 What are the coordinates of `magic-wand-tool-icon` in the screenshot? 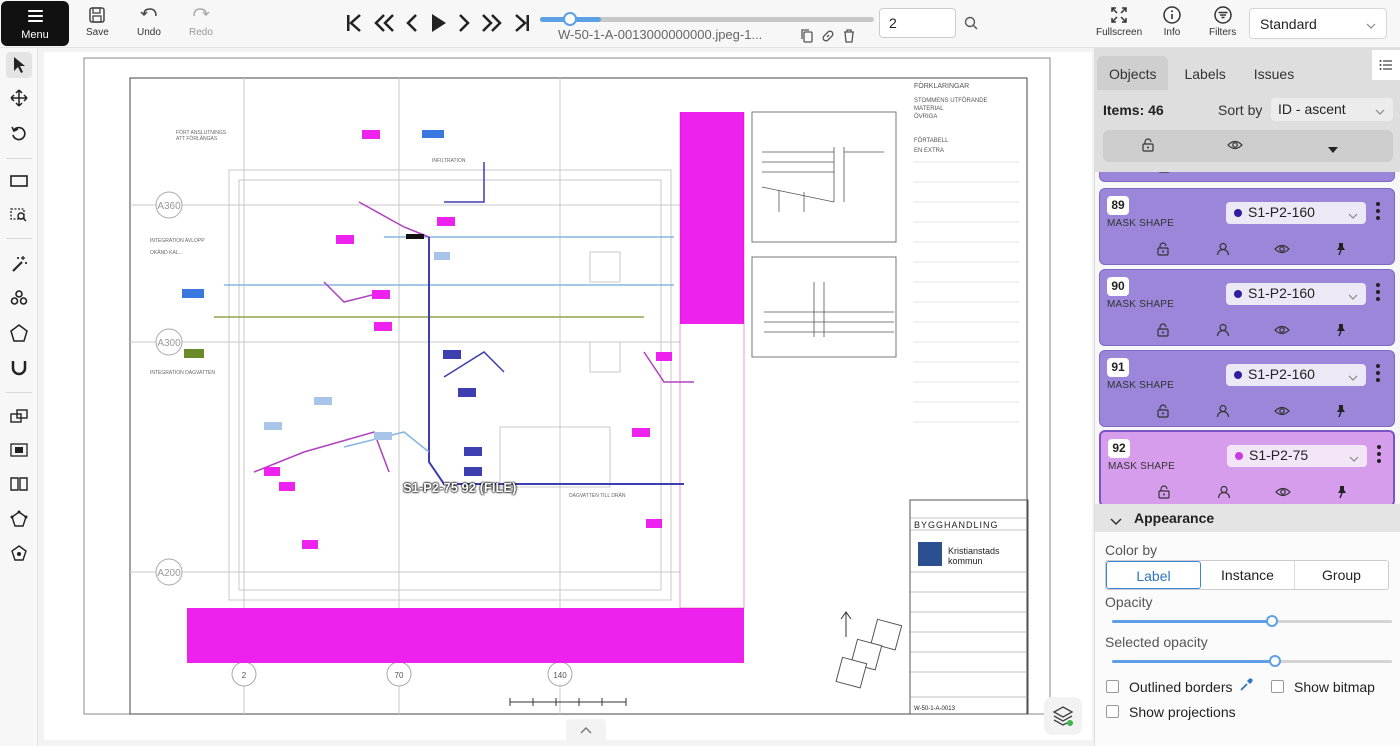 It's located at (19, 264).